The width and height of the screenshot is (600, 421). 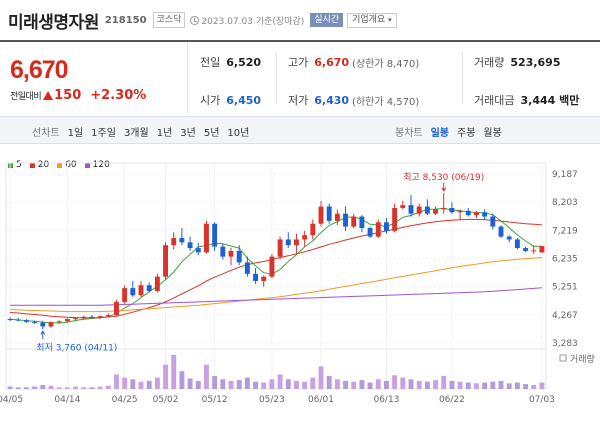 I want to click on x-tick-label: 06/13, so click(x=386, y=400).